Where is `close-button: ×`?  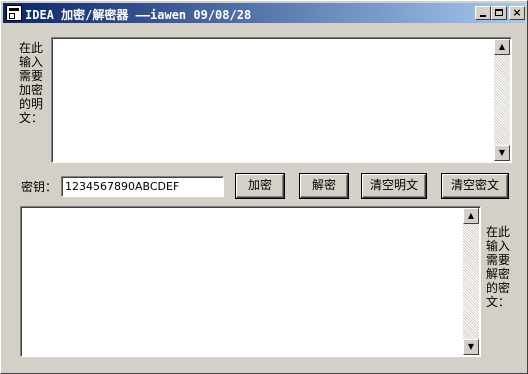
close-button: × is located at coordinates (517, 13).